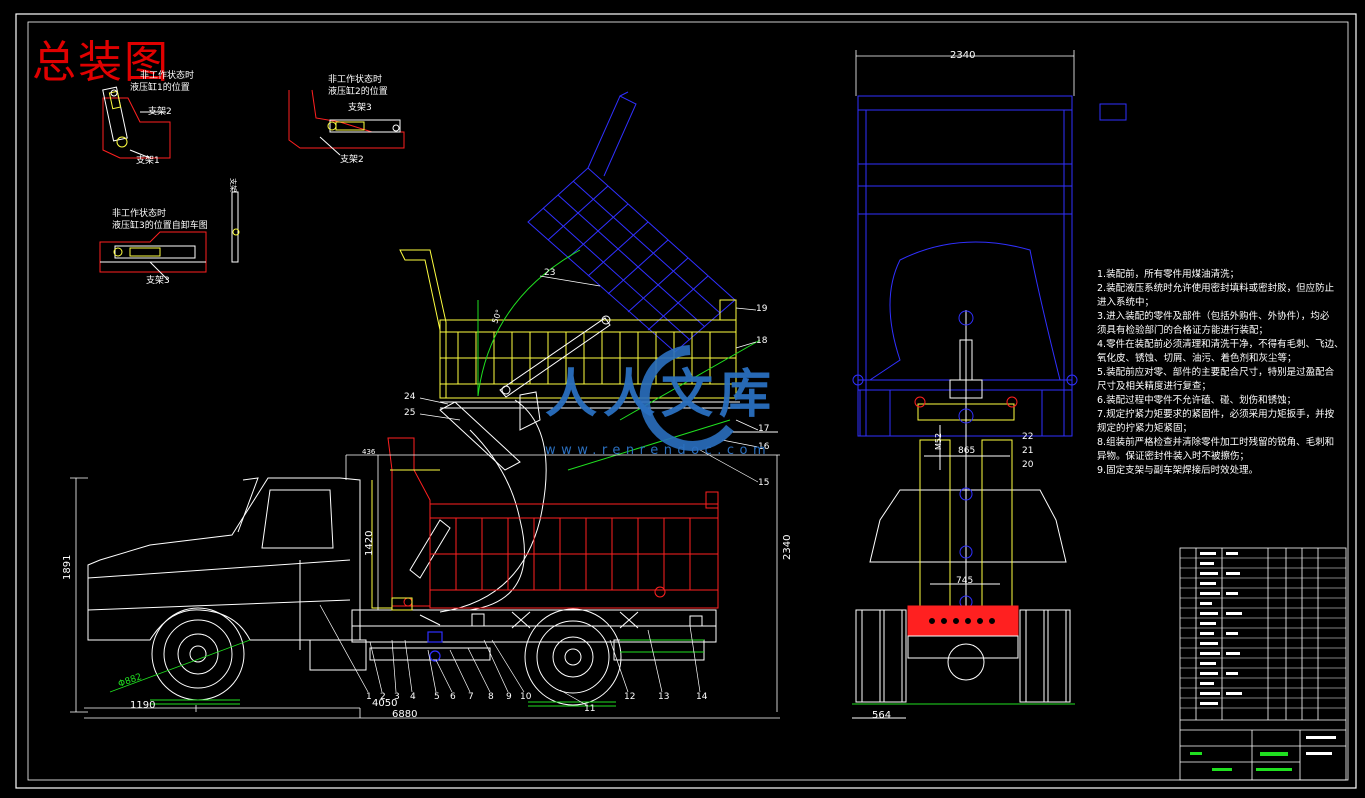 The width and height of the screenshot is (1365, 798). I want to click on balloon-11: 11, so click(590, 709).